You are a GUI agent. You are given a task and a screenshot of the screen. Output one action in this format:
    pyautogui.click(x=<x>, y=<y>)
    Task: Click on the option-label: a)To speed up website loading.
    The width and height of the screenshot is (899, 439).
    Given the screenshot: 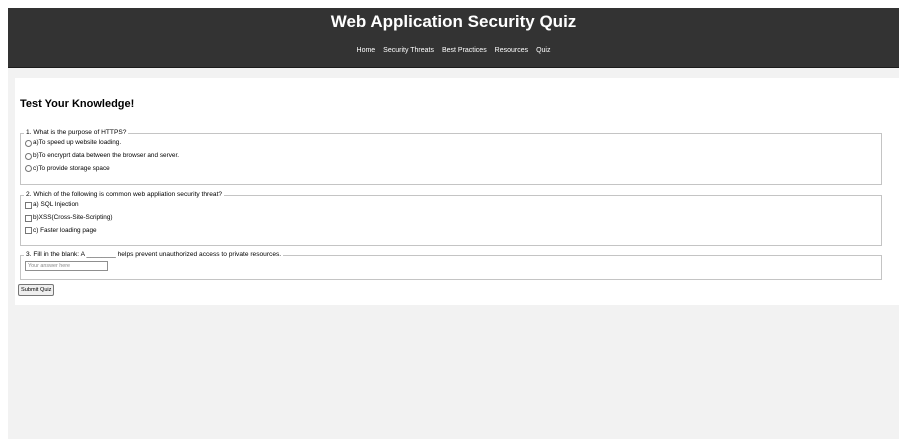 What is the action you would take?
    pyautogui.click(x=77, y=142)
    